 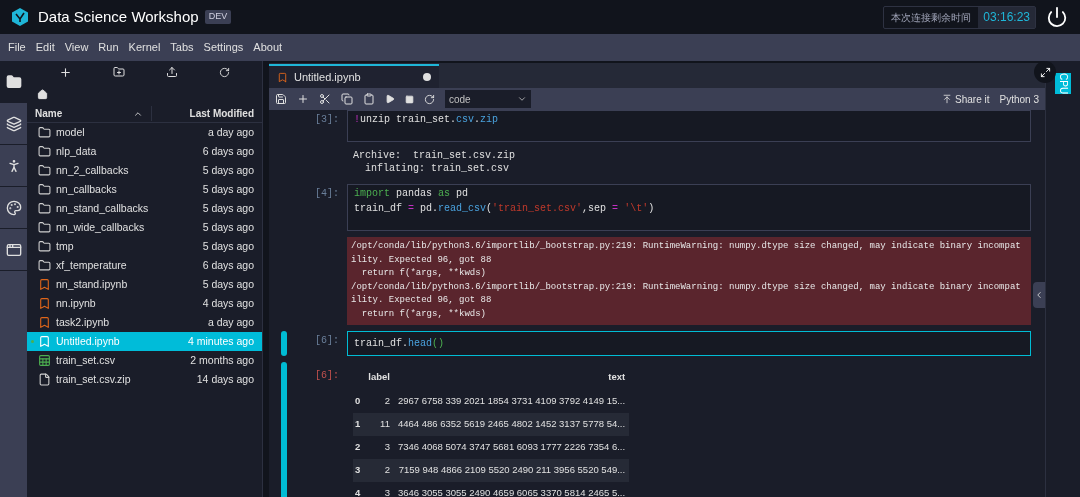 I want to click on output-line: inflating: train_set.csv, so click(x=437, y=168).